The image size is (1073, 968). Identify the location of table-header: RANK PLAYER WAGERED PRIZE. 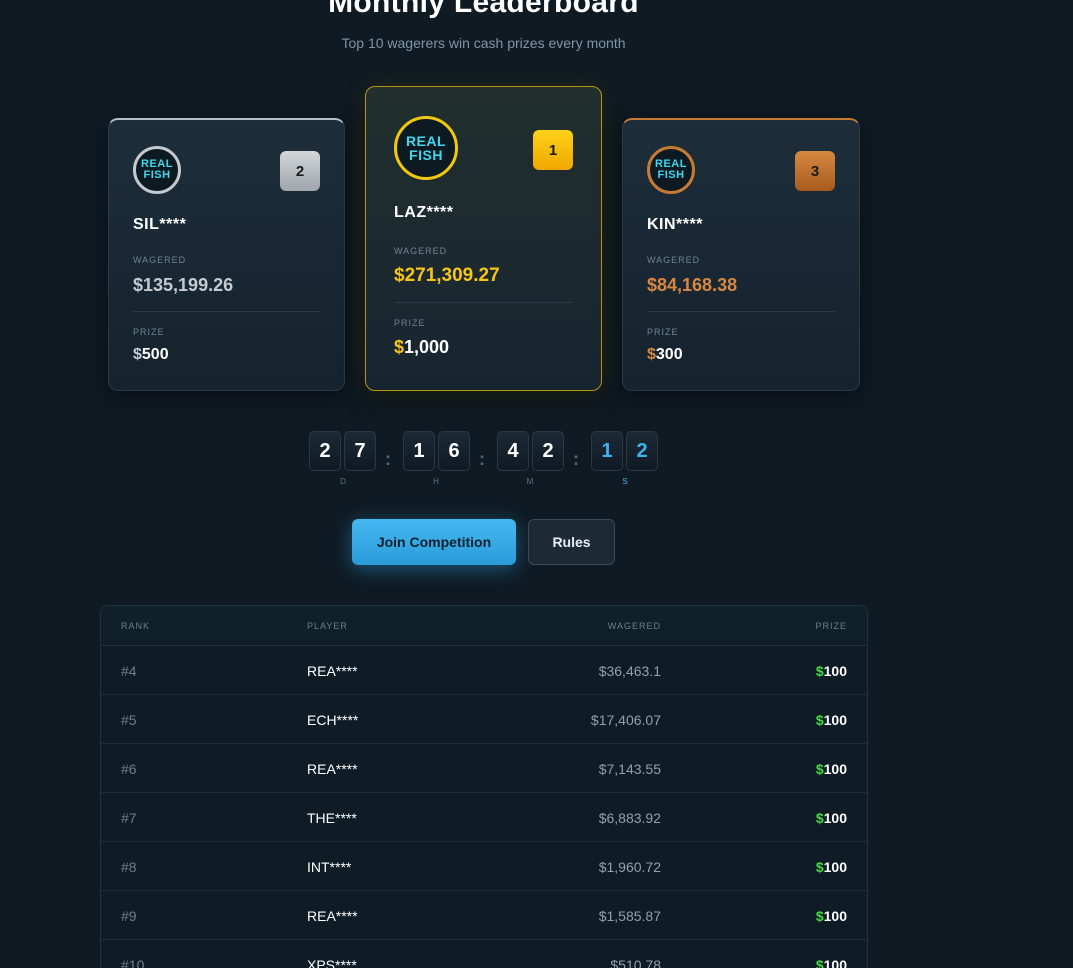
(484, 626).